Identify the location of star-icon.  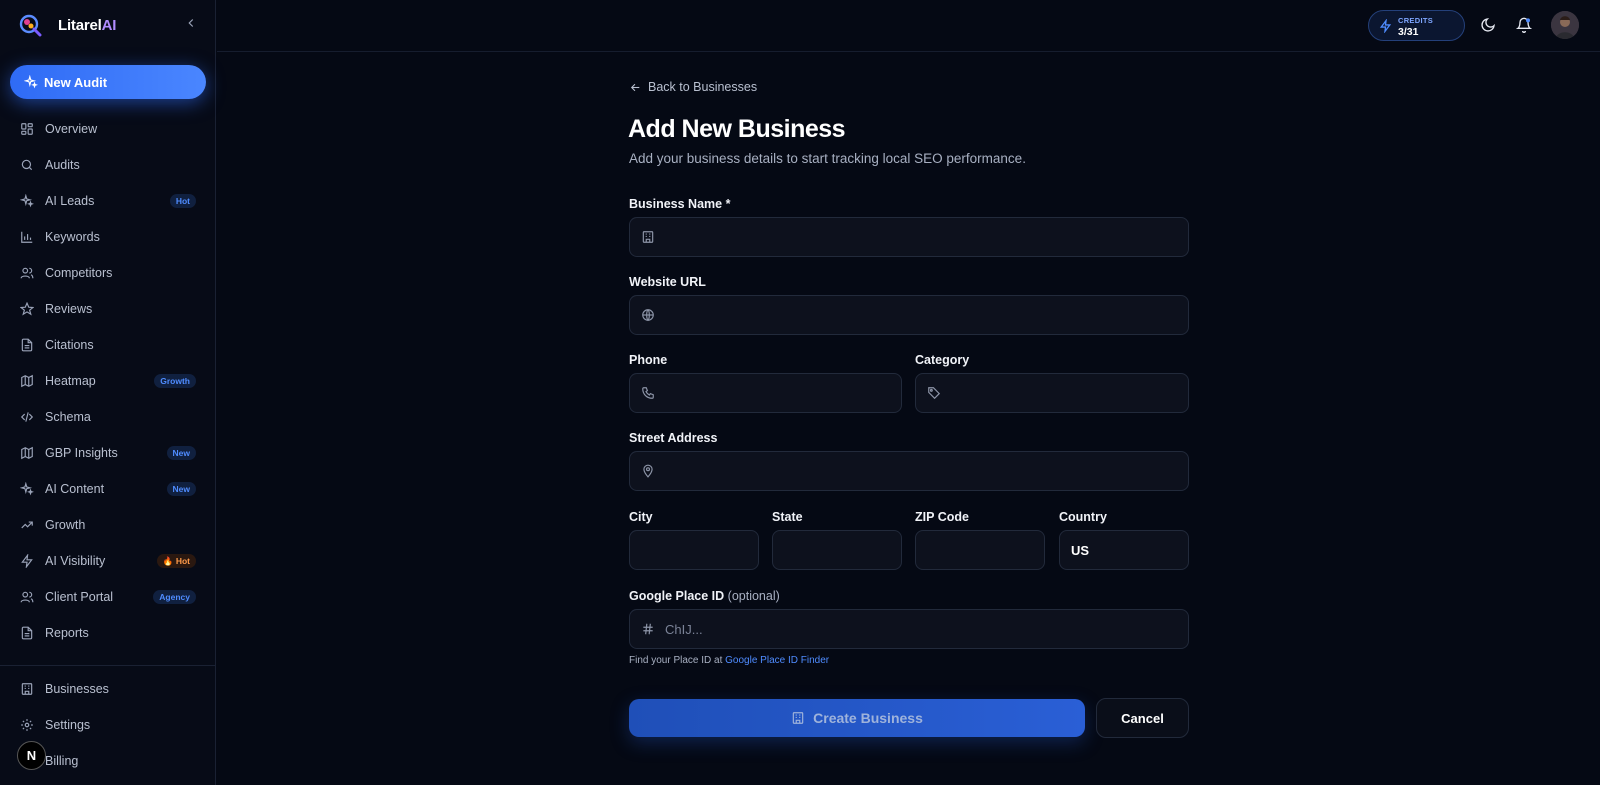
(27, 309).